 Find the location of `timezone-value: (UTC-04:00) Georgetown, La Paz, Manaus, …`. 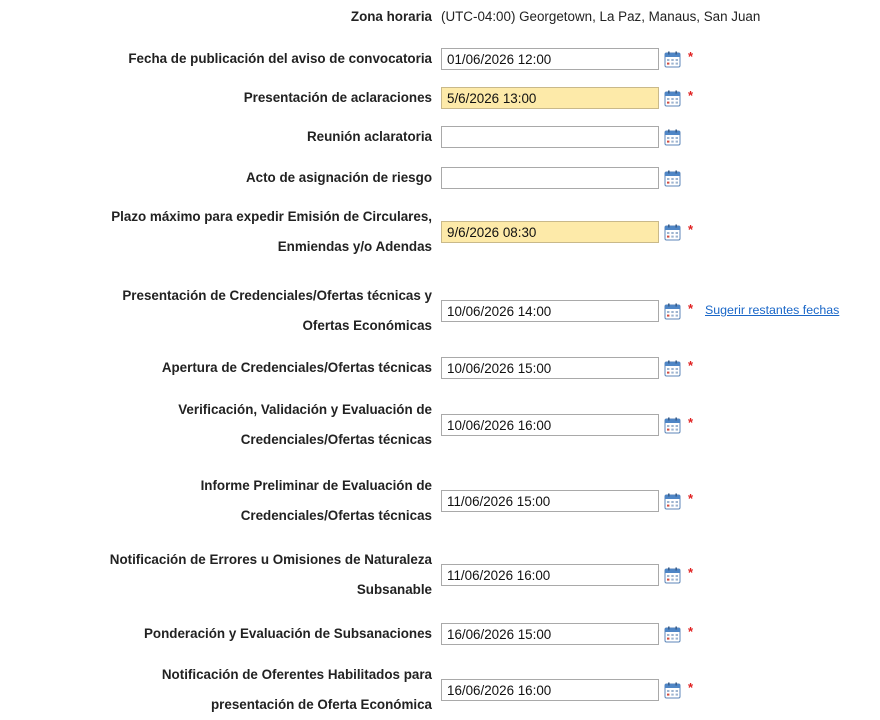

timezone-value: (UTC-04:00) Georgetown, La Paz, Manaus, … is located at coordinates (601, 16).